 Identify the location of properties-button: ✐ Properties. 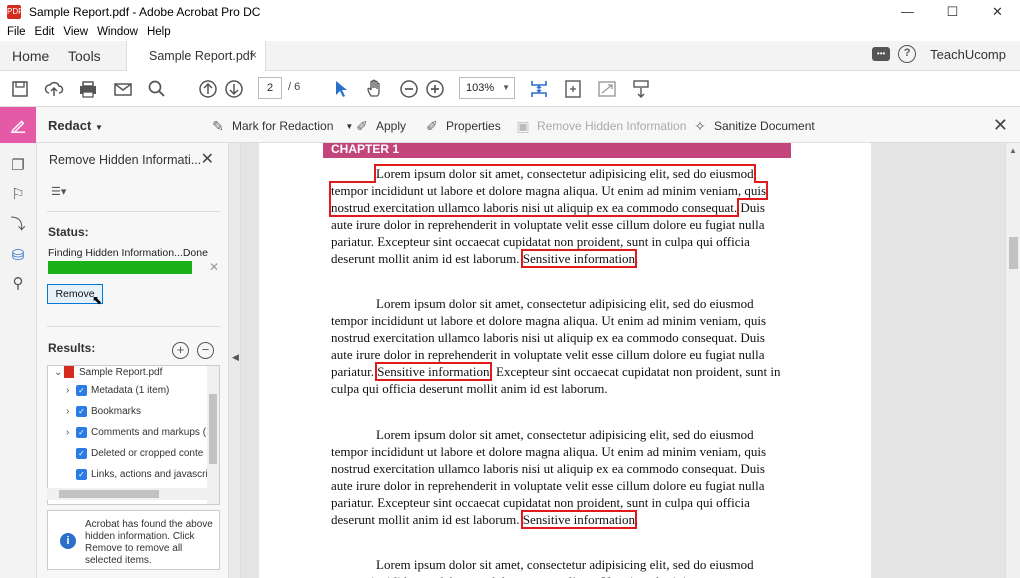
(462, 126).